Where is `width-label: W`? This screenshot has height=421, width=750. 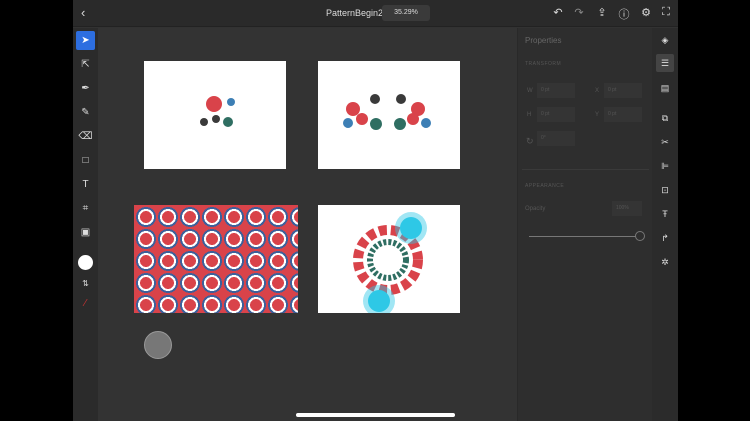
width-label: W is located at coordinates (530, 91).